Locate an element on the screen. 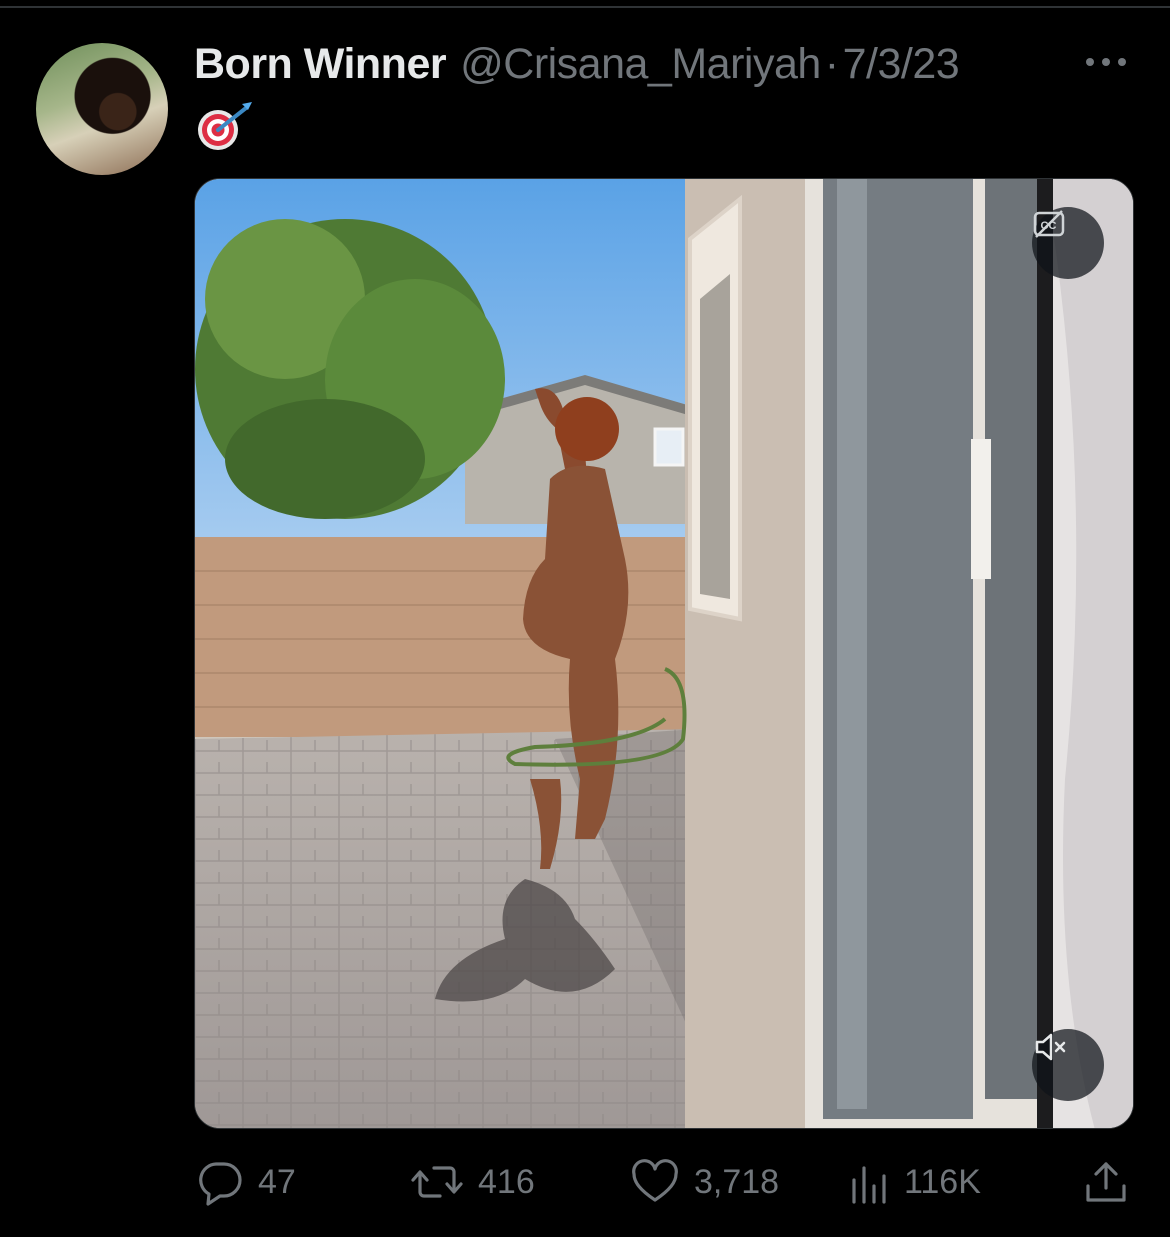 This screenshot has width=1170, height=1237. tweet-header: Born Winner @Crisana_Mariyah · 7/3/23 is located at coordinates (577, 64).